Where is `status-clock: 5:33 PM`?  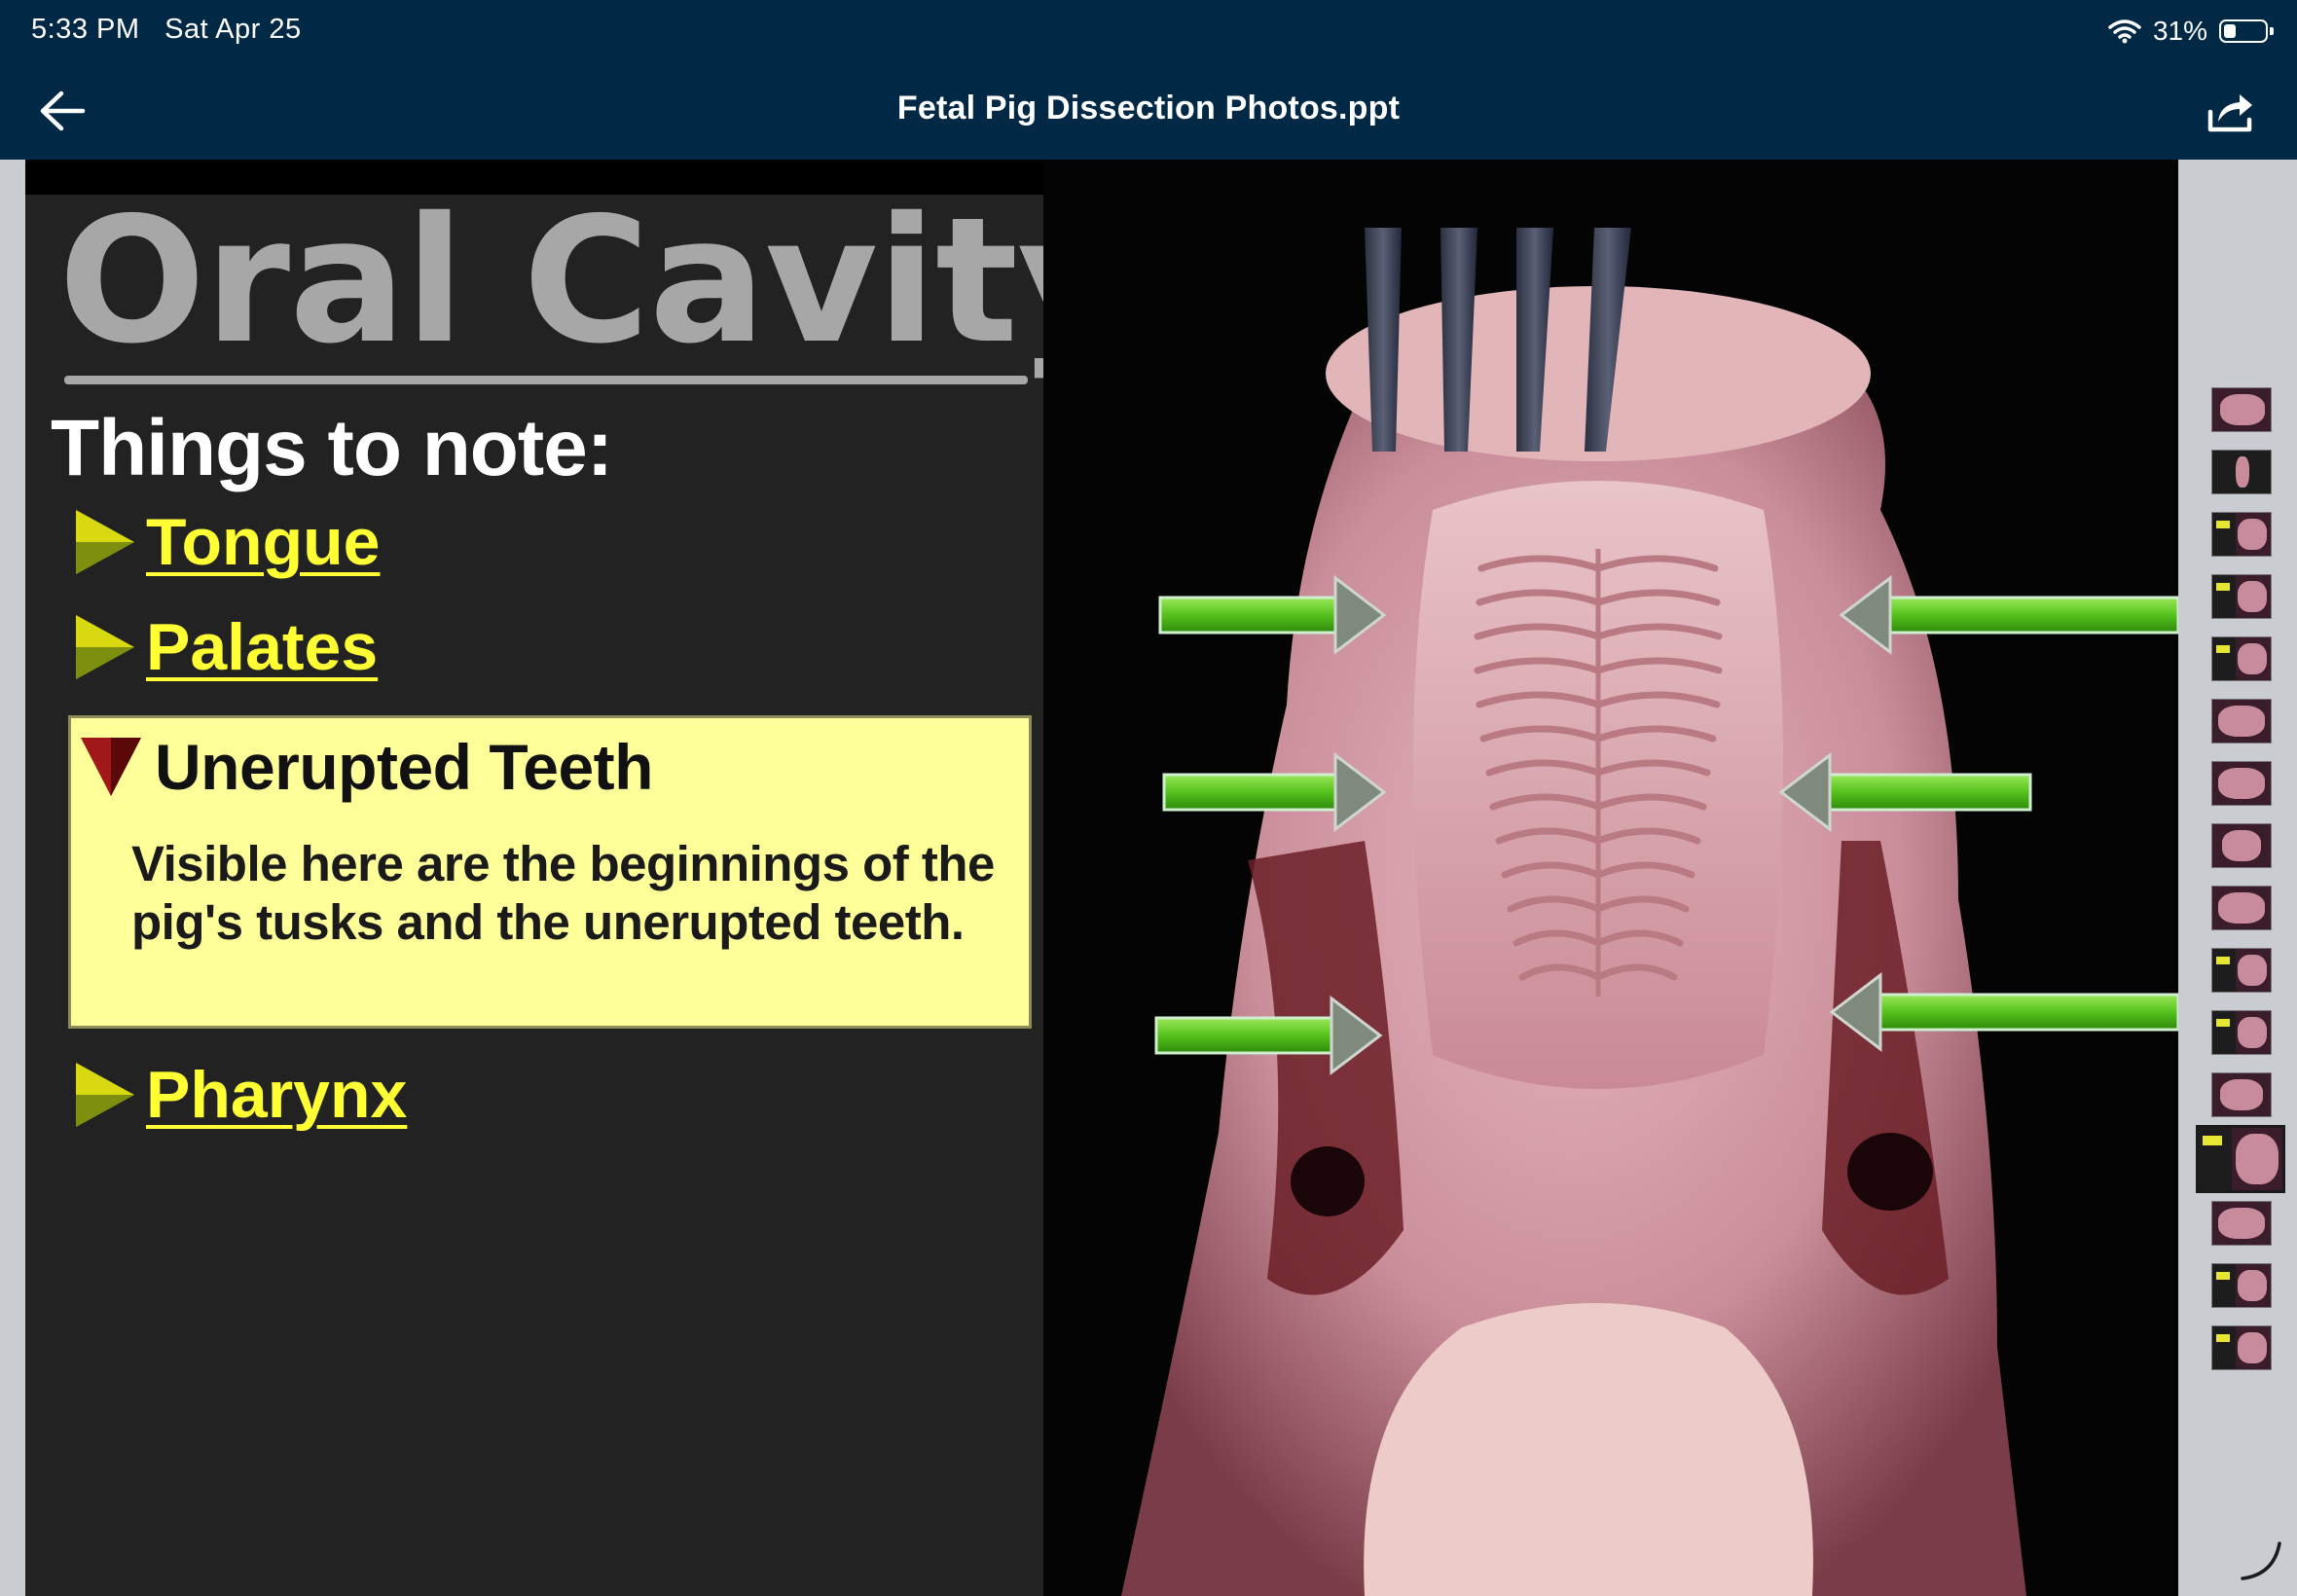 status-clock: 5:33 PM is located at coordinates (85, 30).